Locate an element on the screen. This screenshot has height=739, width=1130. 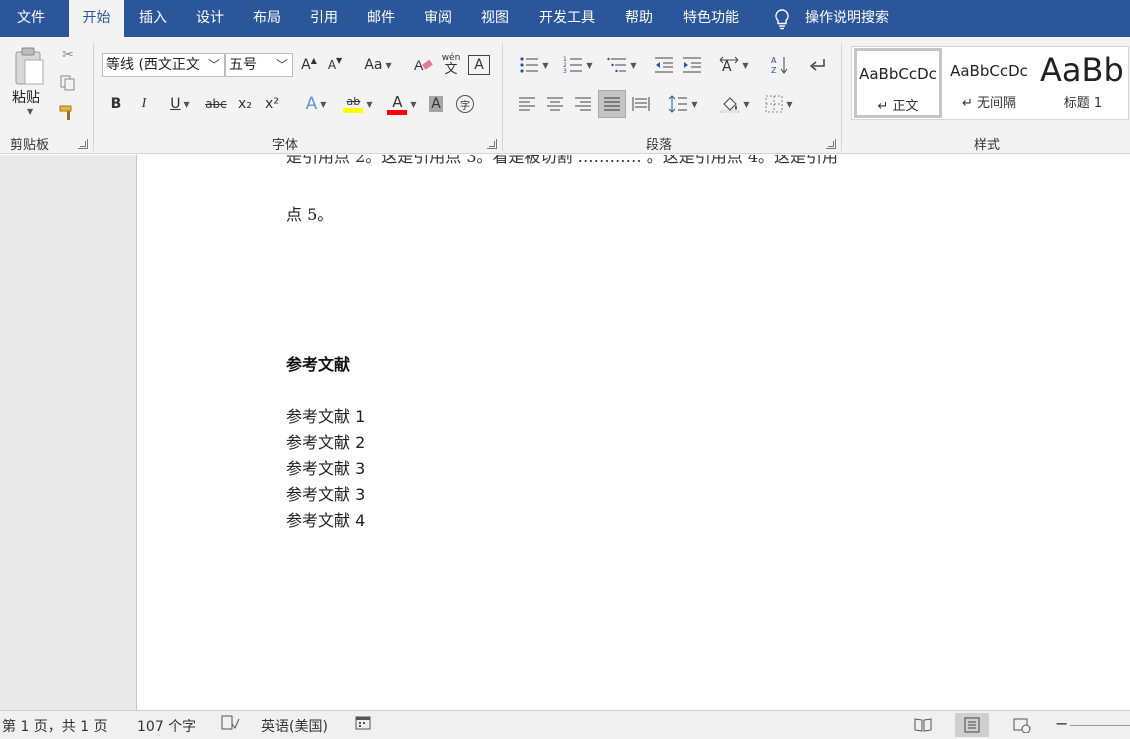
references-heading: 参考文献 is located at coordinates (318, 364).